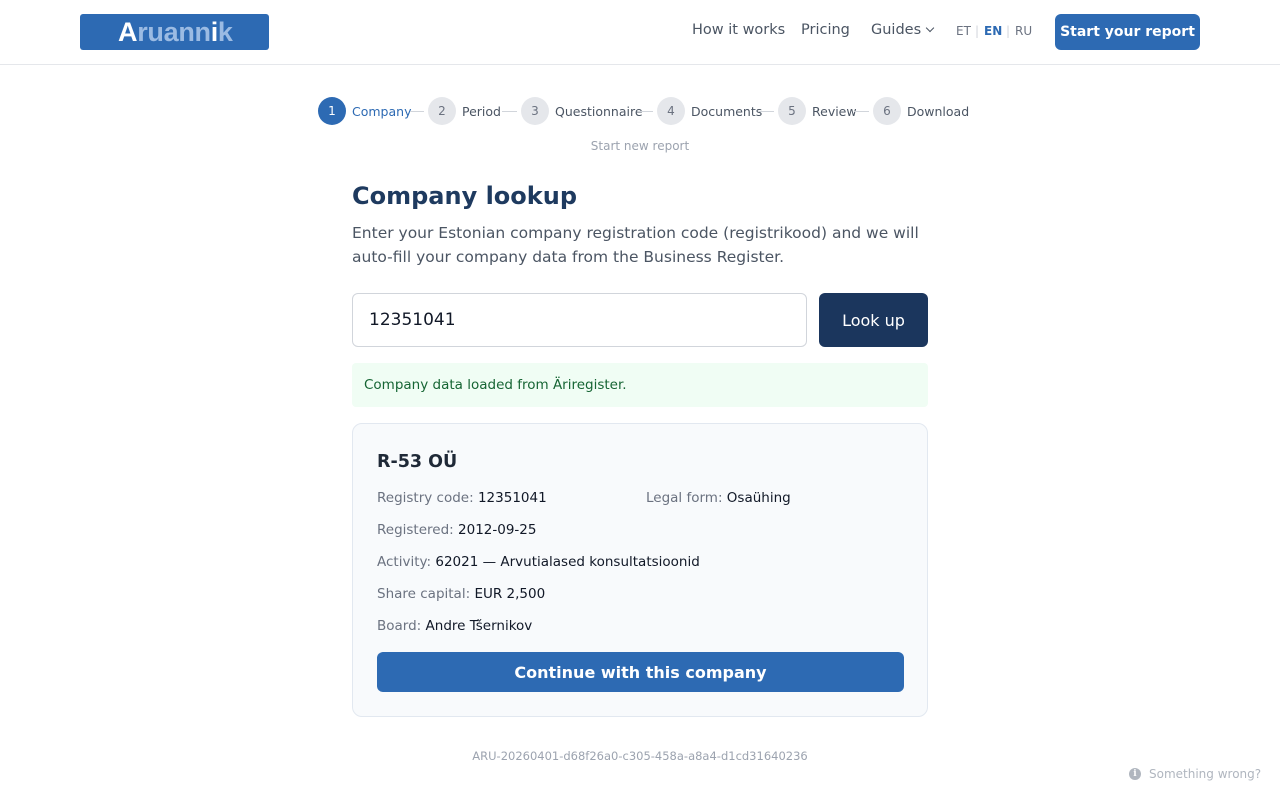 Image resolution: width=1280 pixels, height=800 pixels. I want to click on step-company: 1 Company, so click(364, 111).